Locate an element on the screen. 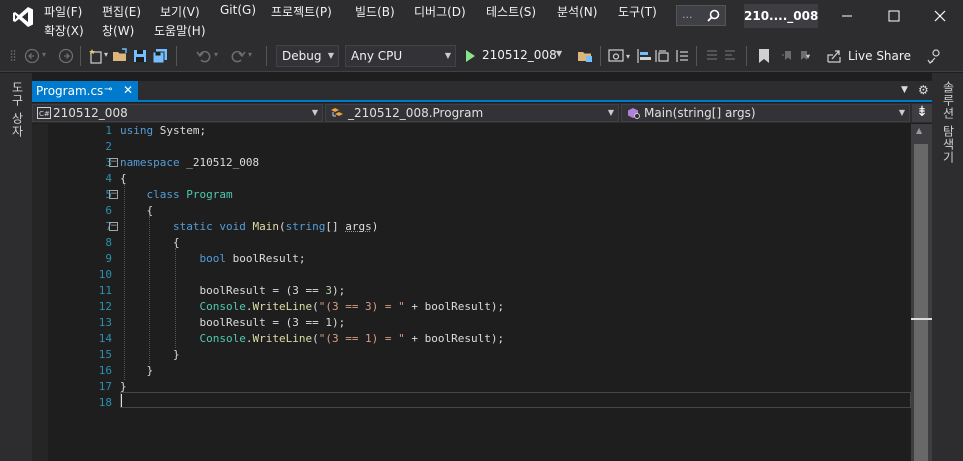 The height and width of the screenshot is (461, 963). toggle-align-icon is located at coordinates (644, 56).